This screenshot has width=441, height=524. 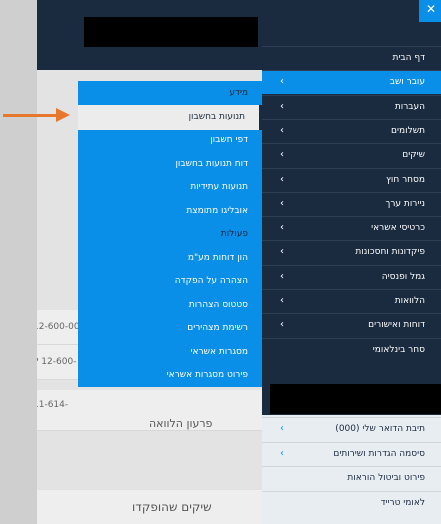 I want to click on submenu-item-label: דפי חשבון, so click(x=229, y=140).